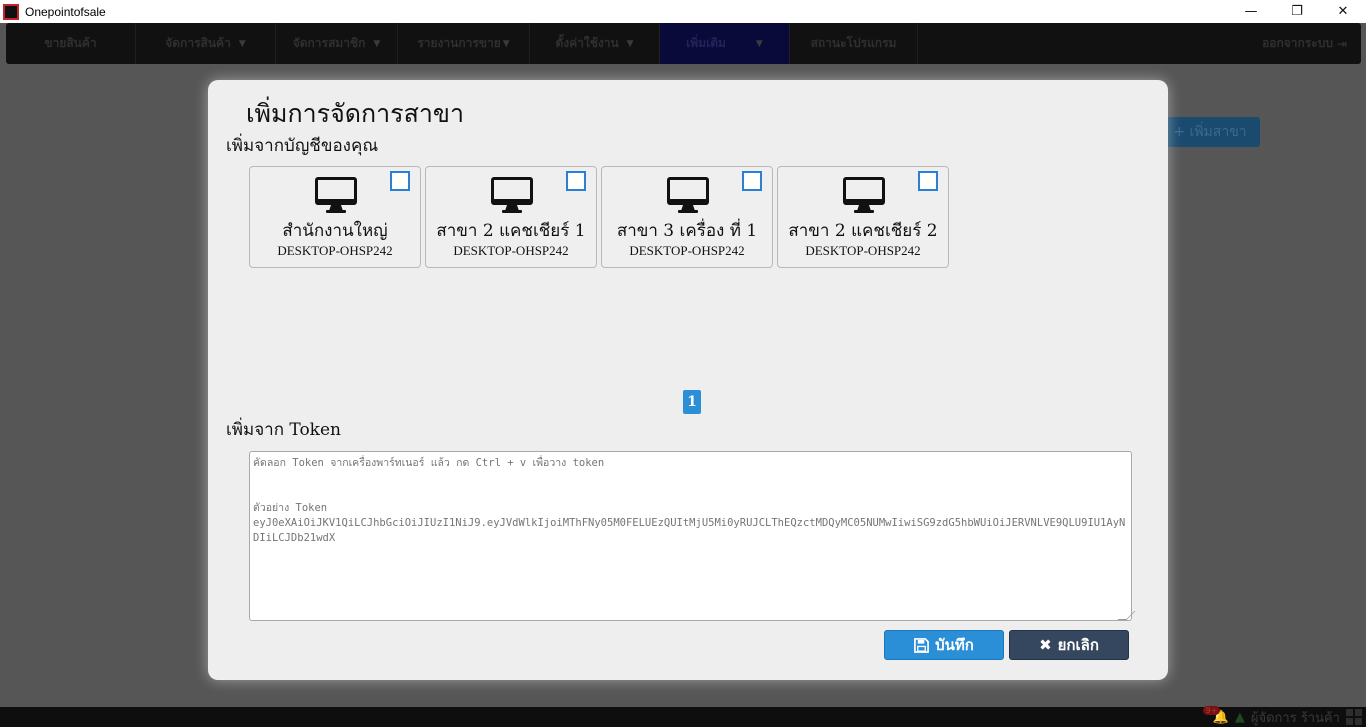  I want to click on nav-item-program-status: สถานะโปรแกรม, so click(854, 43).